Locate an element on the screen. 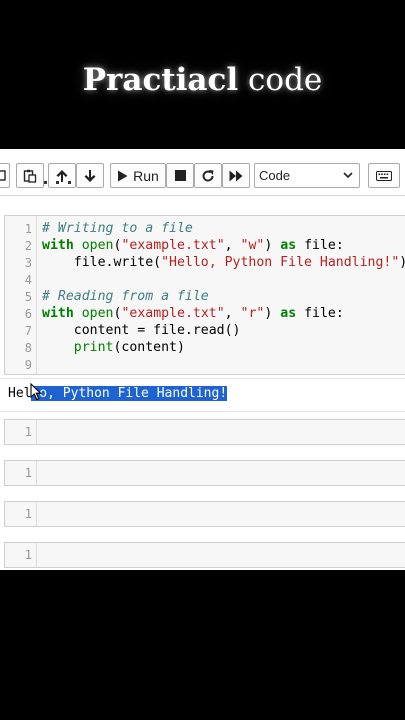 The height and width of the screenshot is (720, 405). code-line-5: # Reading from a file is located at coordinates (125, 296).